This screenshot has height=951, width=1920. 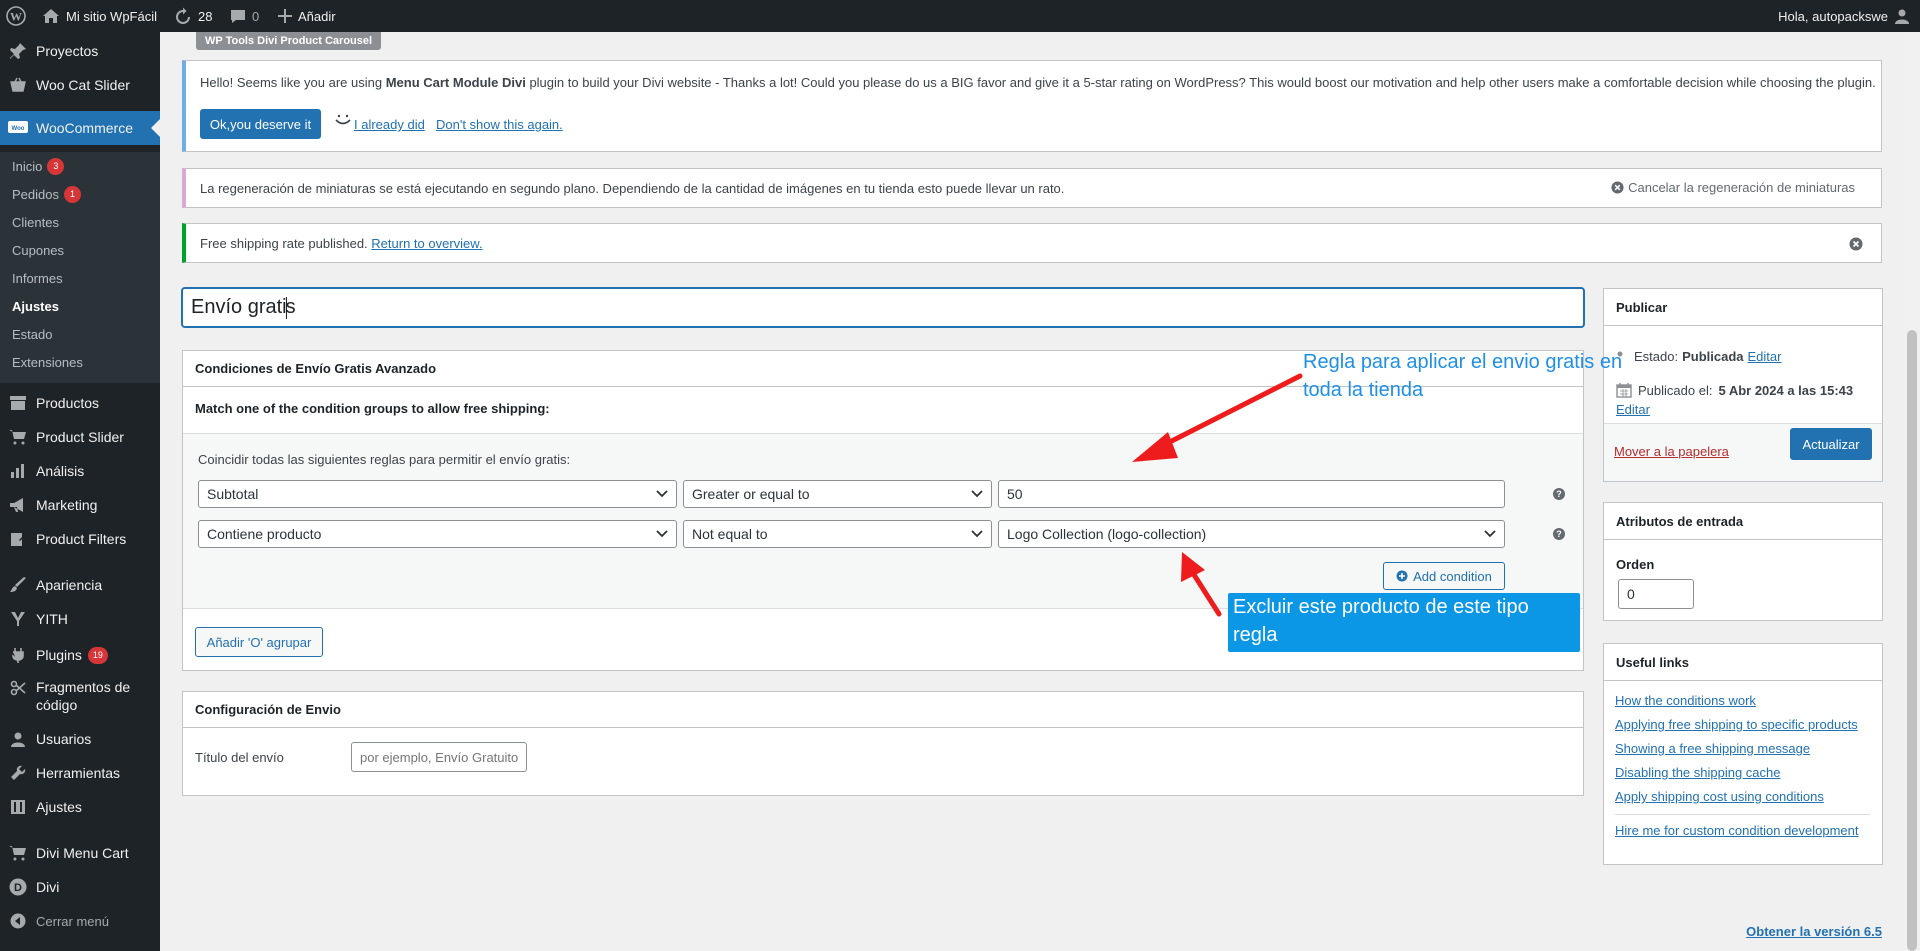 I want to click on menu-item-label: Usuarios, so click(x=64, y=739).